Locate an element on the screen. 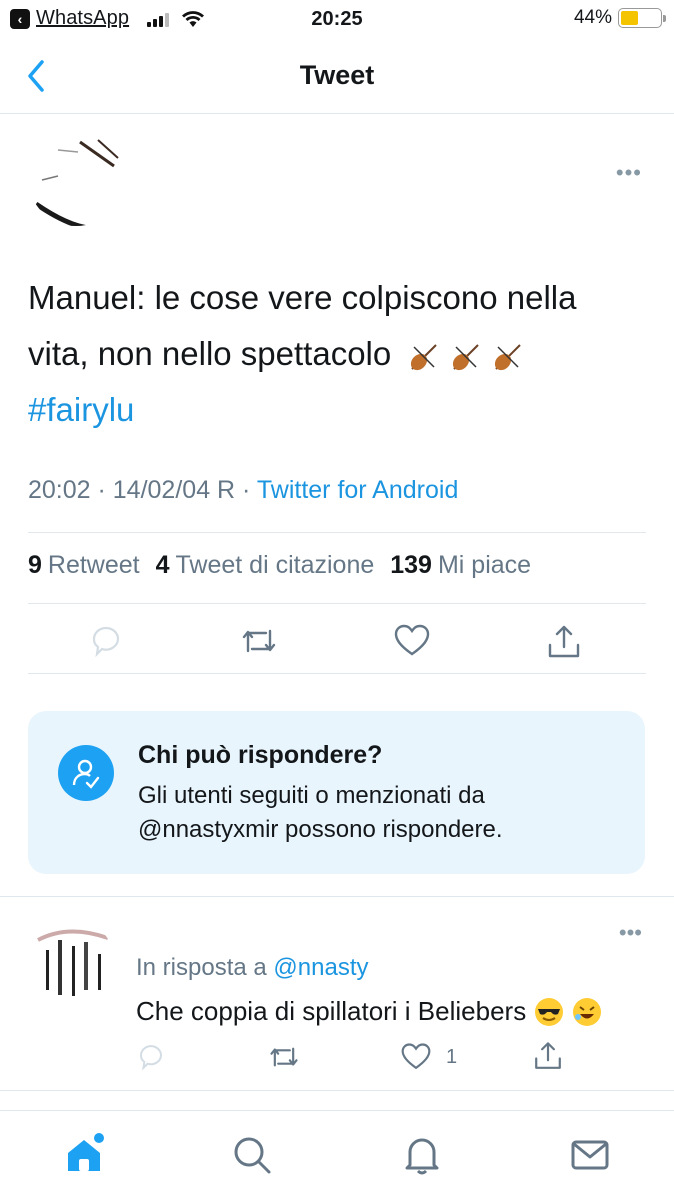 This screenshot has width=674, height=1200. like-icon is located at coordinates (412, 641).